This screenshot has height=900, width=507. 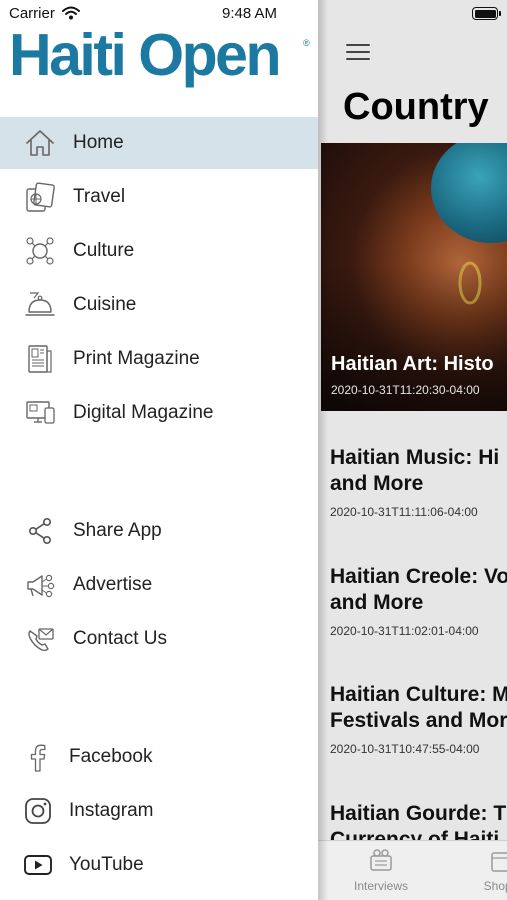 I want to click on featured-article-date: 2020-10-31T11:20:30-04:00, so click(x=405, y=390).